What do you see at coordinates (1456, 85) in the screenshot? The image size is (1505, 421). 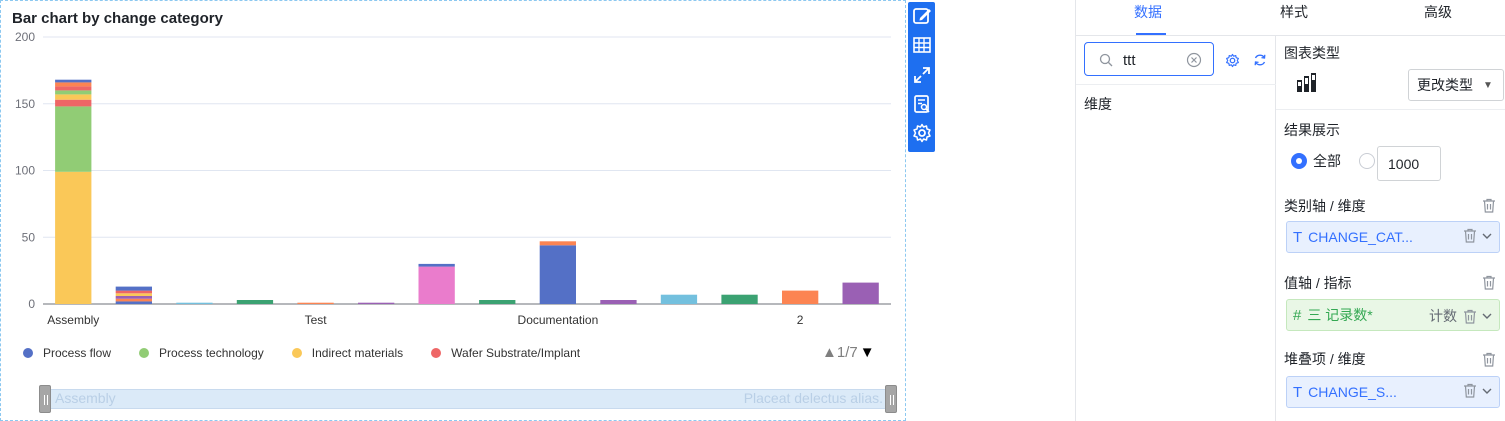 I see `change-type-button: 更改类型 ▼` at bounding box center [1456, 85].